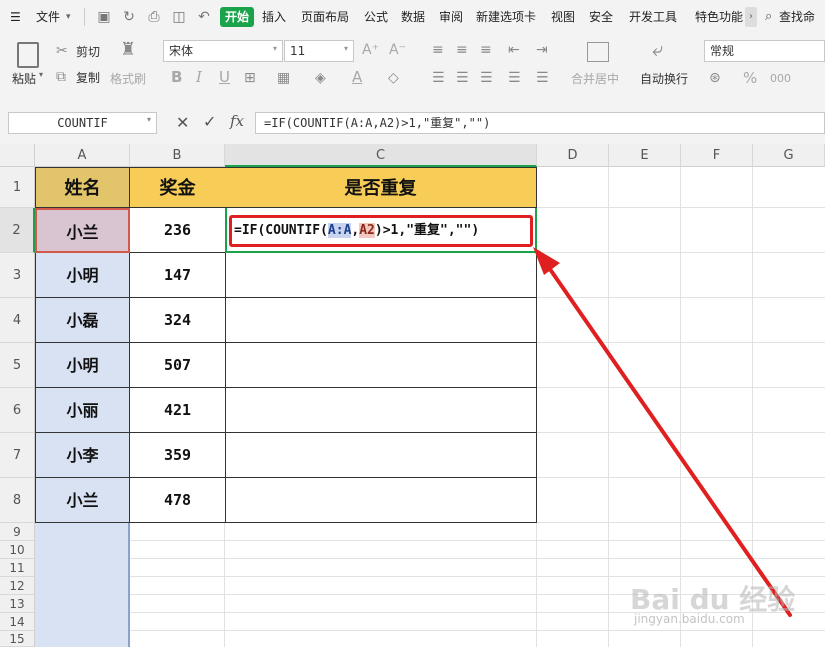 The width and height of the screenshot is (825, 647). What do you see at coordinates (689, 619) in the screenshot?
I see `watermark-url: jingyan.baidu.com` at bounding box center [689, 619].